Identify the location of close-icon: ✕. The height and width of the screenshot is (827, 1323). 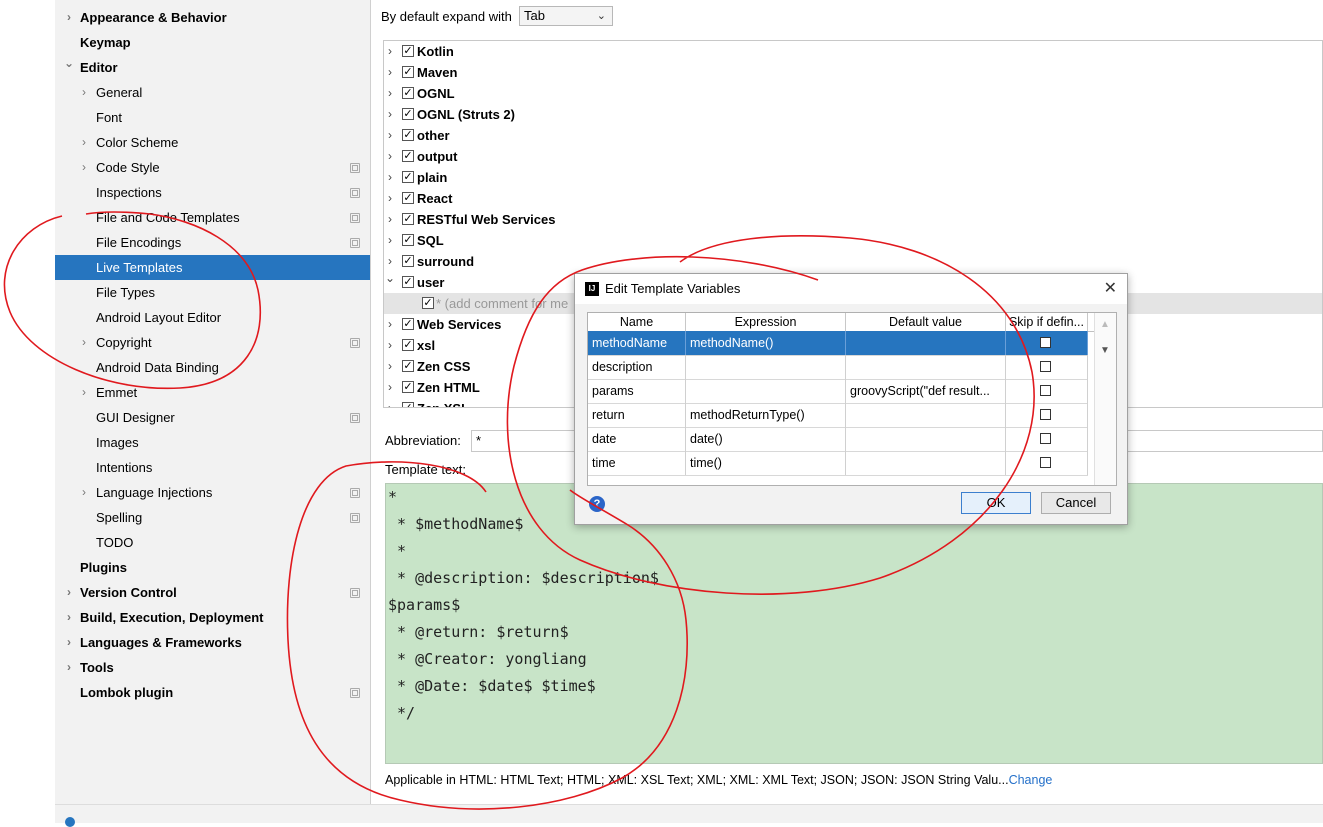
(1110, 288).